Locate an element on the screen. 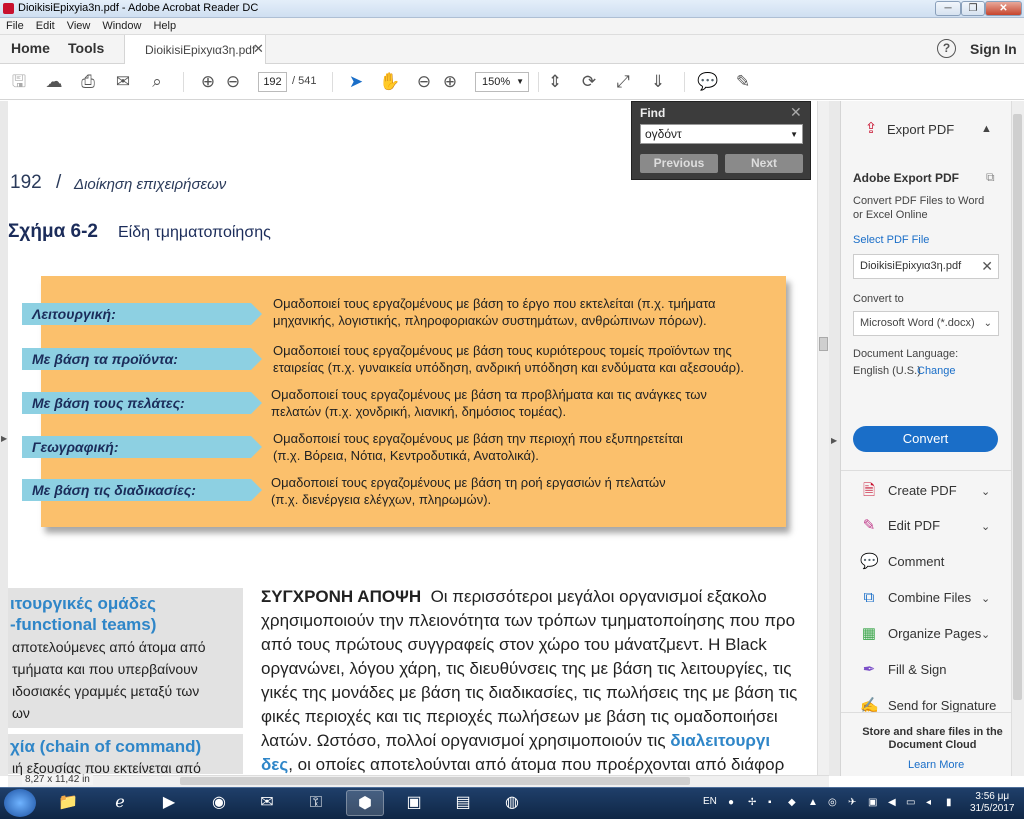 The width and height of the screenshot is (1024, 819). clear-file-icon: ✕ is located at coordinates (987, 266).